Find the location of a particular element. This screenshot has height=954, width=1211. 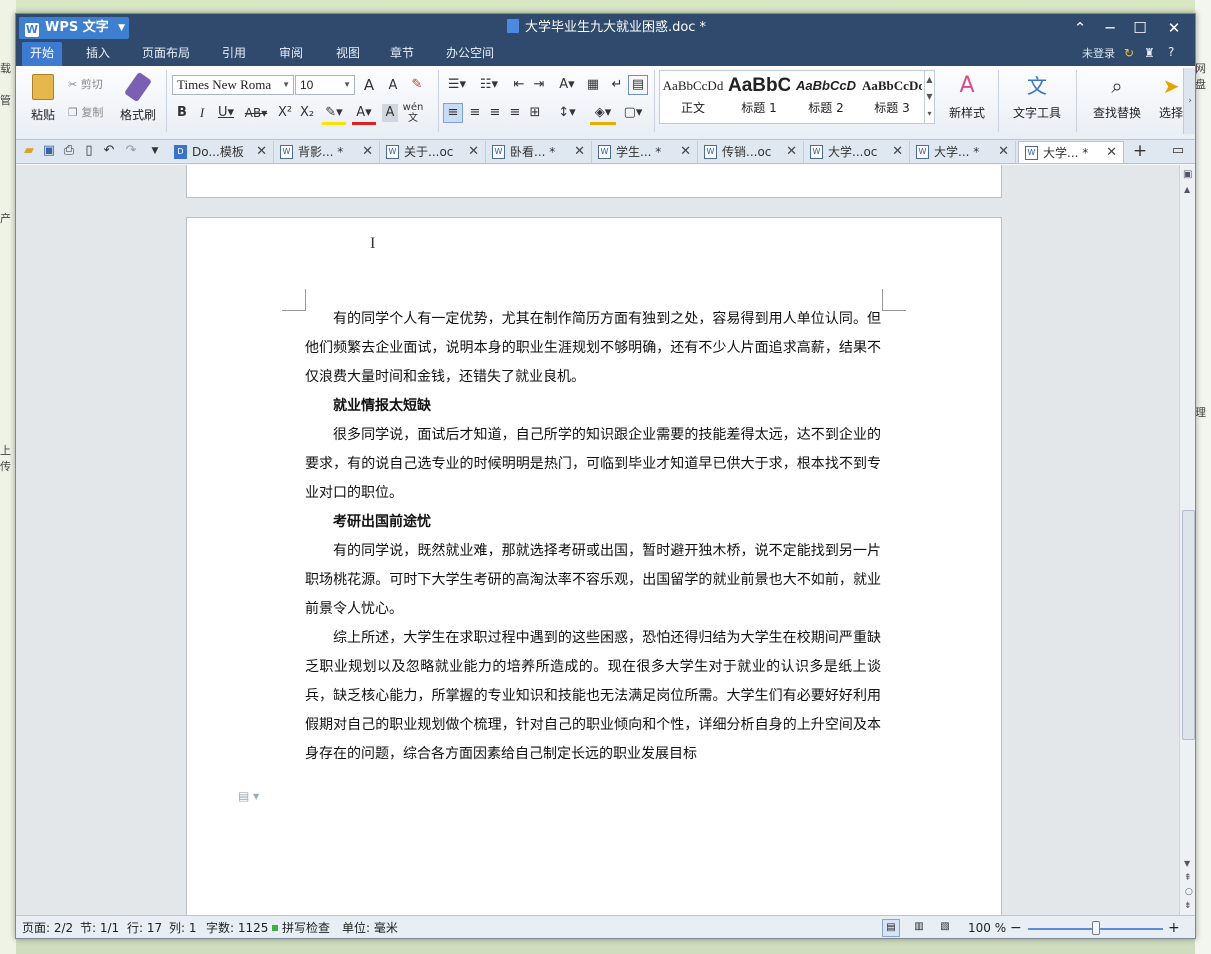

section-heading: 就业情报太短缺 is located at coordinates (593, 406).